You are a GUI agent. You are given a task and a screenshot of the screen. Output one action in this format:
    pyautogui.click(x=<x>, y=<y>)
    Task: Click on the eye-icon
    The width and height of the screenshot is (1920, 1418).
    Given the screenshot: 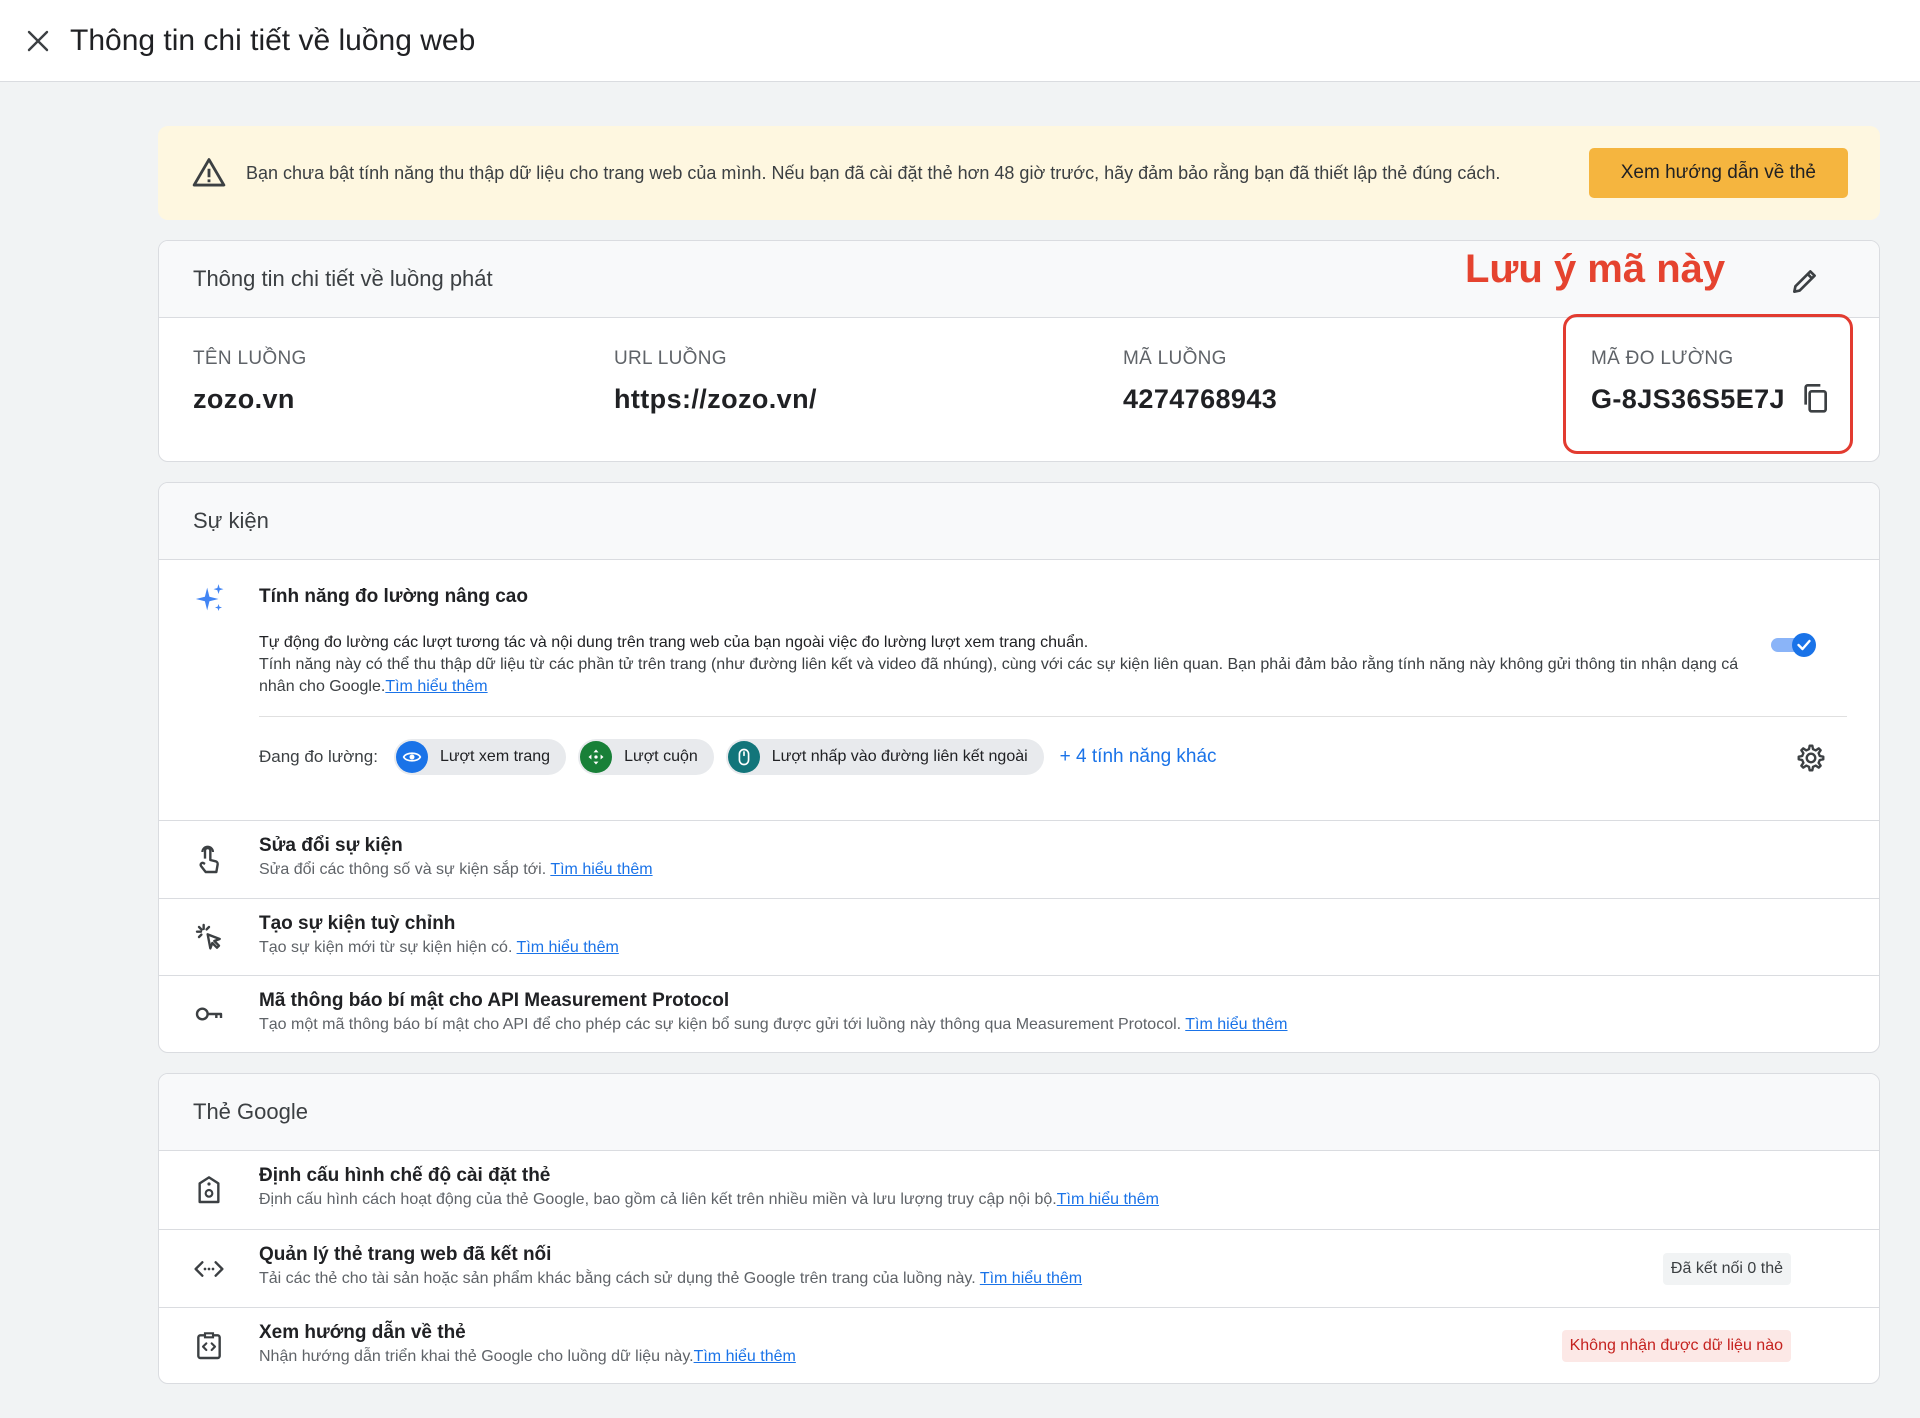 What is the action you would take?
    pyautogui.click(x=411, y=757)
    